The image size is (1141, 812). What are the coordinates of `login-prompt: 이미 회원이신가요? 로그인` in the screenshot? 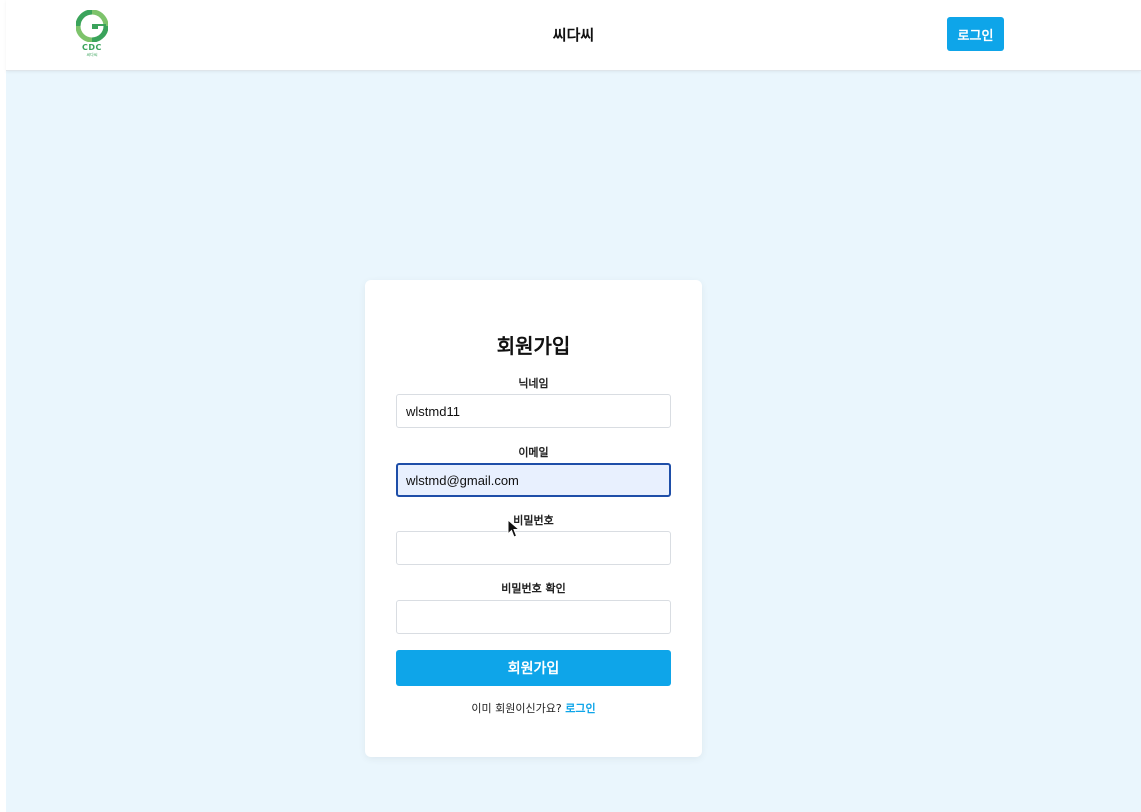 It's located at (533, 708).